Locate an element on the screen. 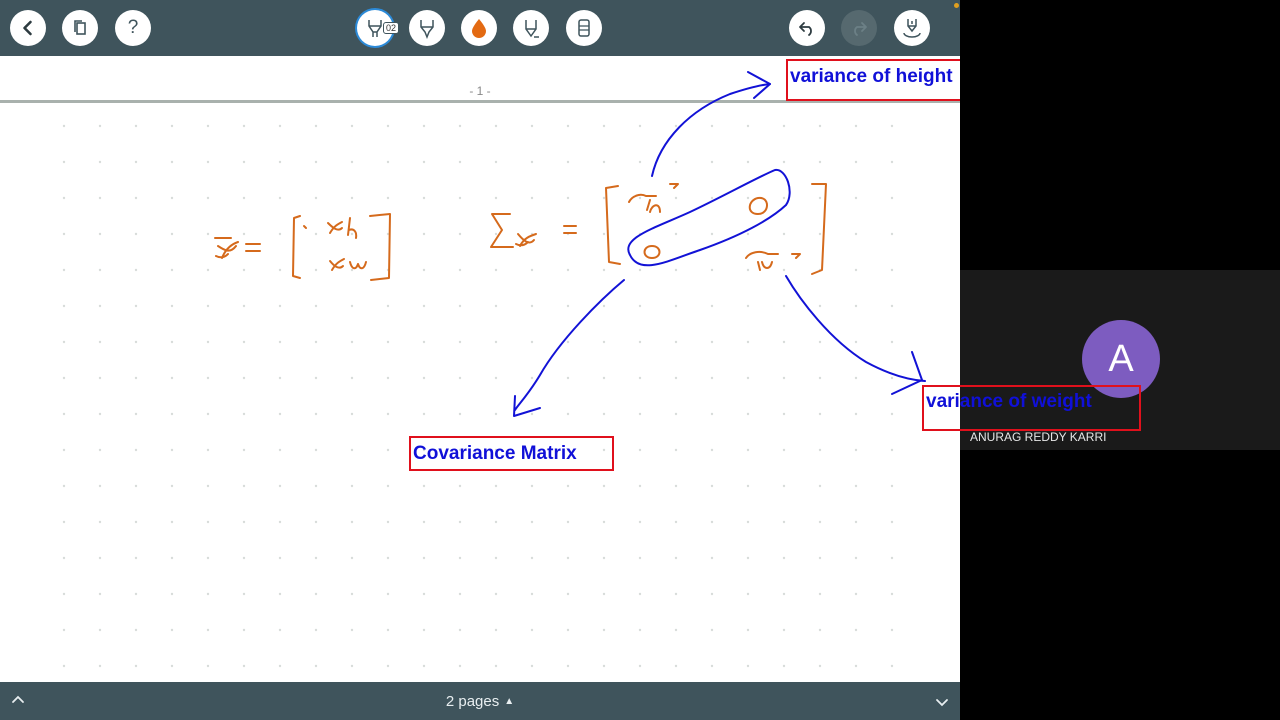 The height and width of the screenshot is (720, 1280). color-drop-icon is located at coordinates (479, 28).